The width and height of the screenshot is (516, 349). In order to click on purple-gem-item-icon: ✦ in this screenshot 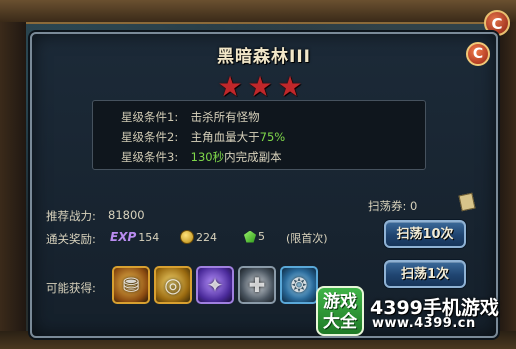, I will do `click(215, 285)`.